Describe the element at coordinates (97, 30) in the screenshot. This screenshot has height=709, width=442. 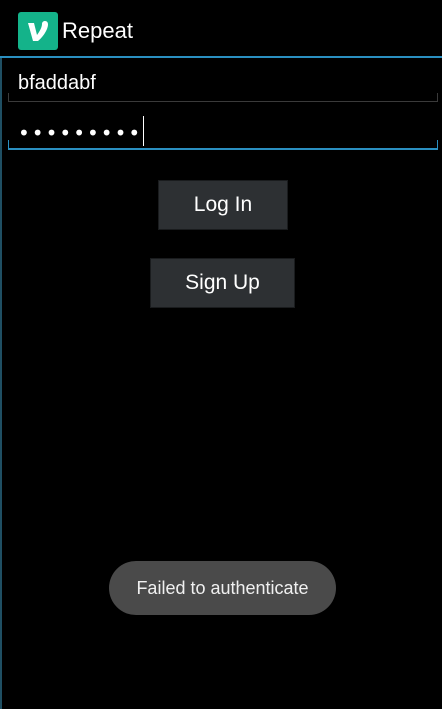
I see `app-title: Repeat` at that location.